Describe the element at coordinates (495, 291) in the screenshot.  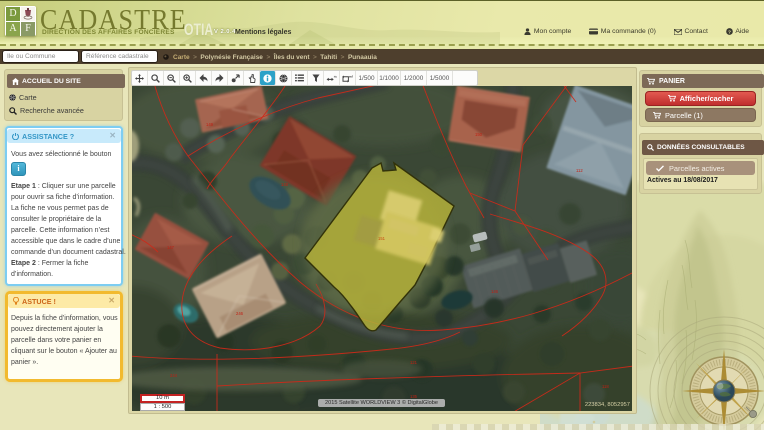
I see `svg-text: 146` at that location.